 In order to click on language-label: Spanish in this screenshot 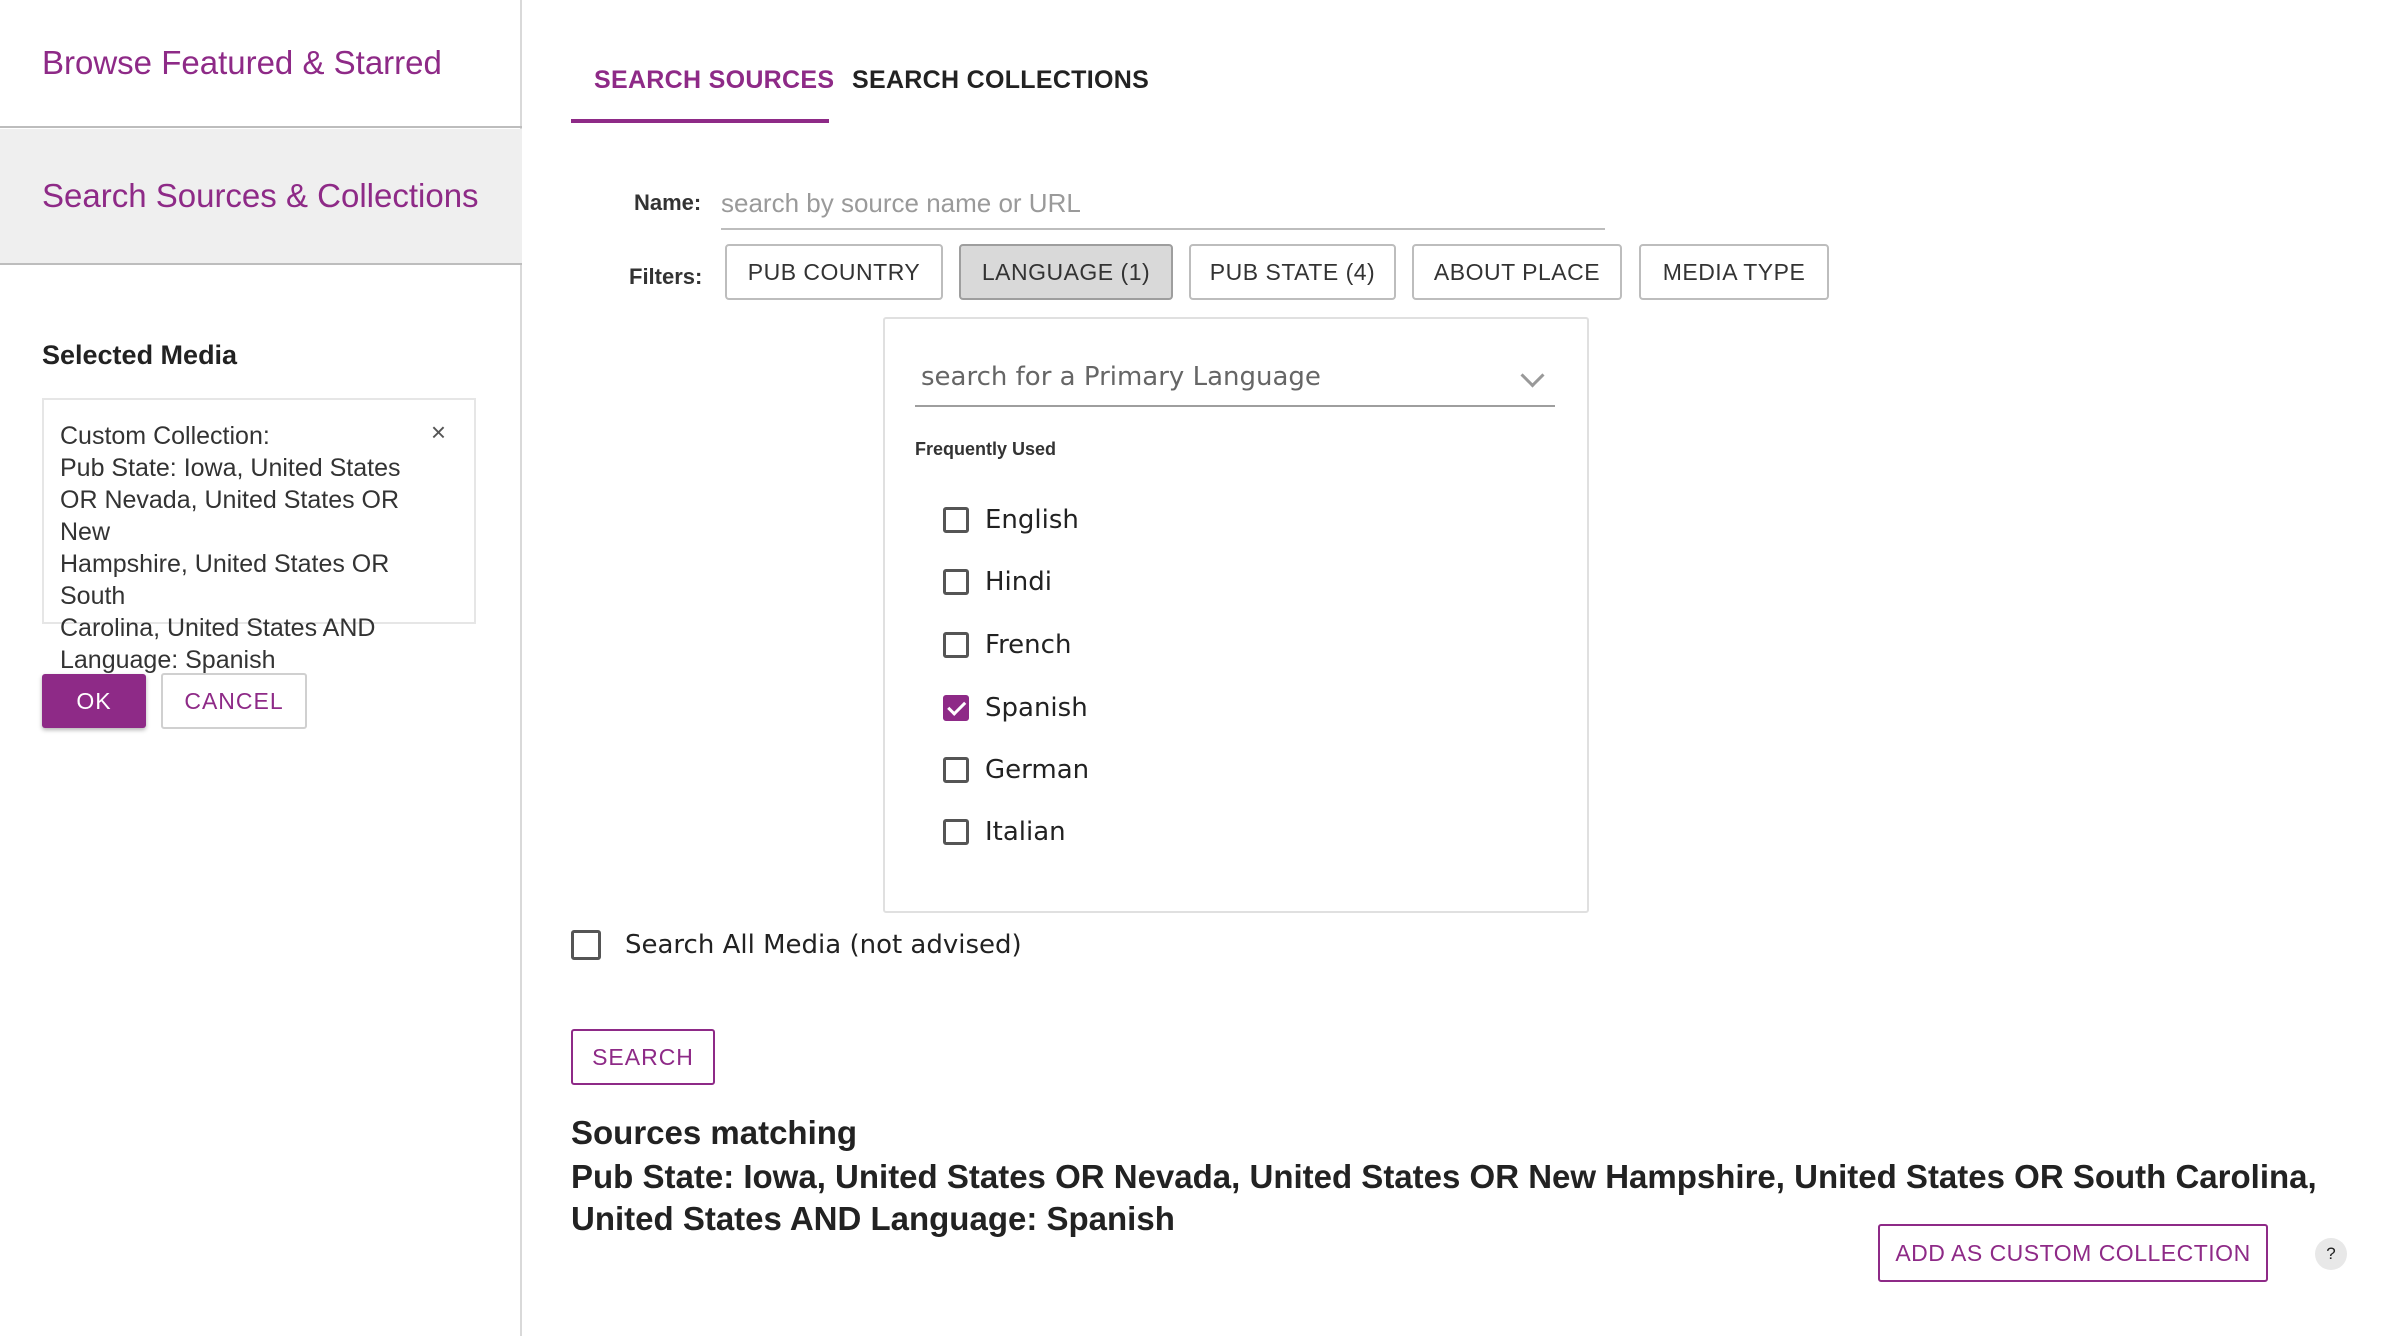, I will do `click(1036, 708)`.